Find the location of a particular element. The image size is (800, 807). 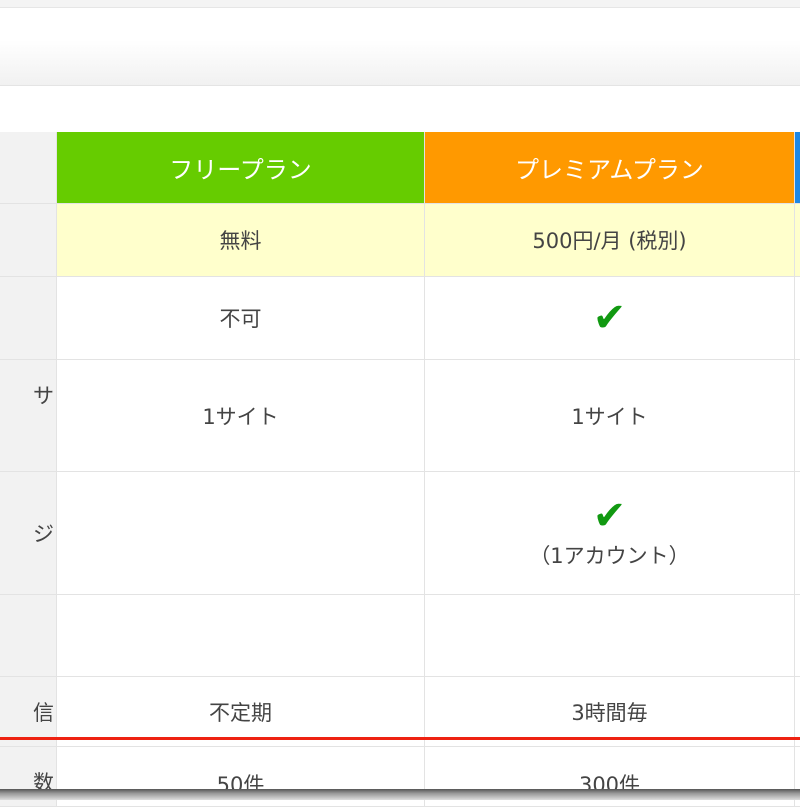

table-row: 無料 500円/月 (税別) is located at coordinates (400, 240).